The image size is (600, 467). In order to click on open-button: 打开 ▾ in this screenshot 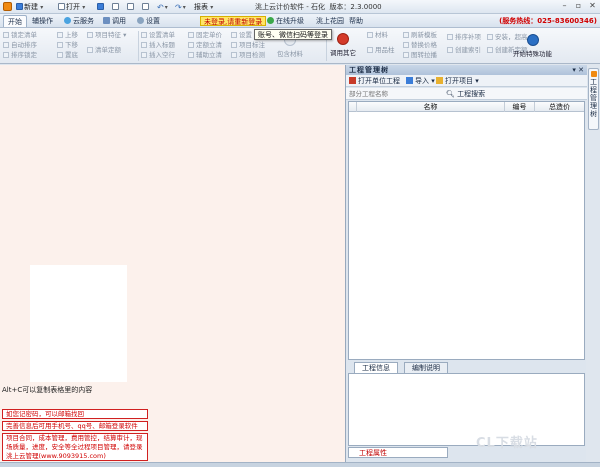, I will do `click(71, 7)`.